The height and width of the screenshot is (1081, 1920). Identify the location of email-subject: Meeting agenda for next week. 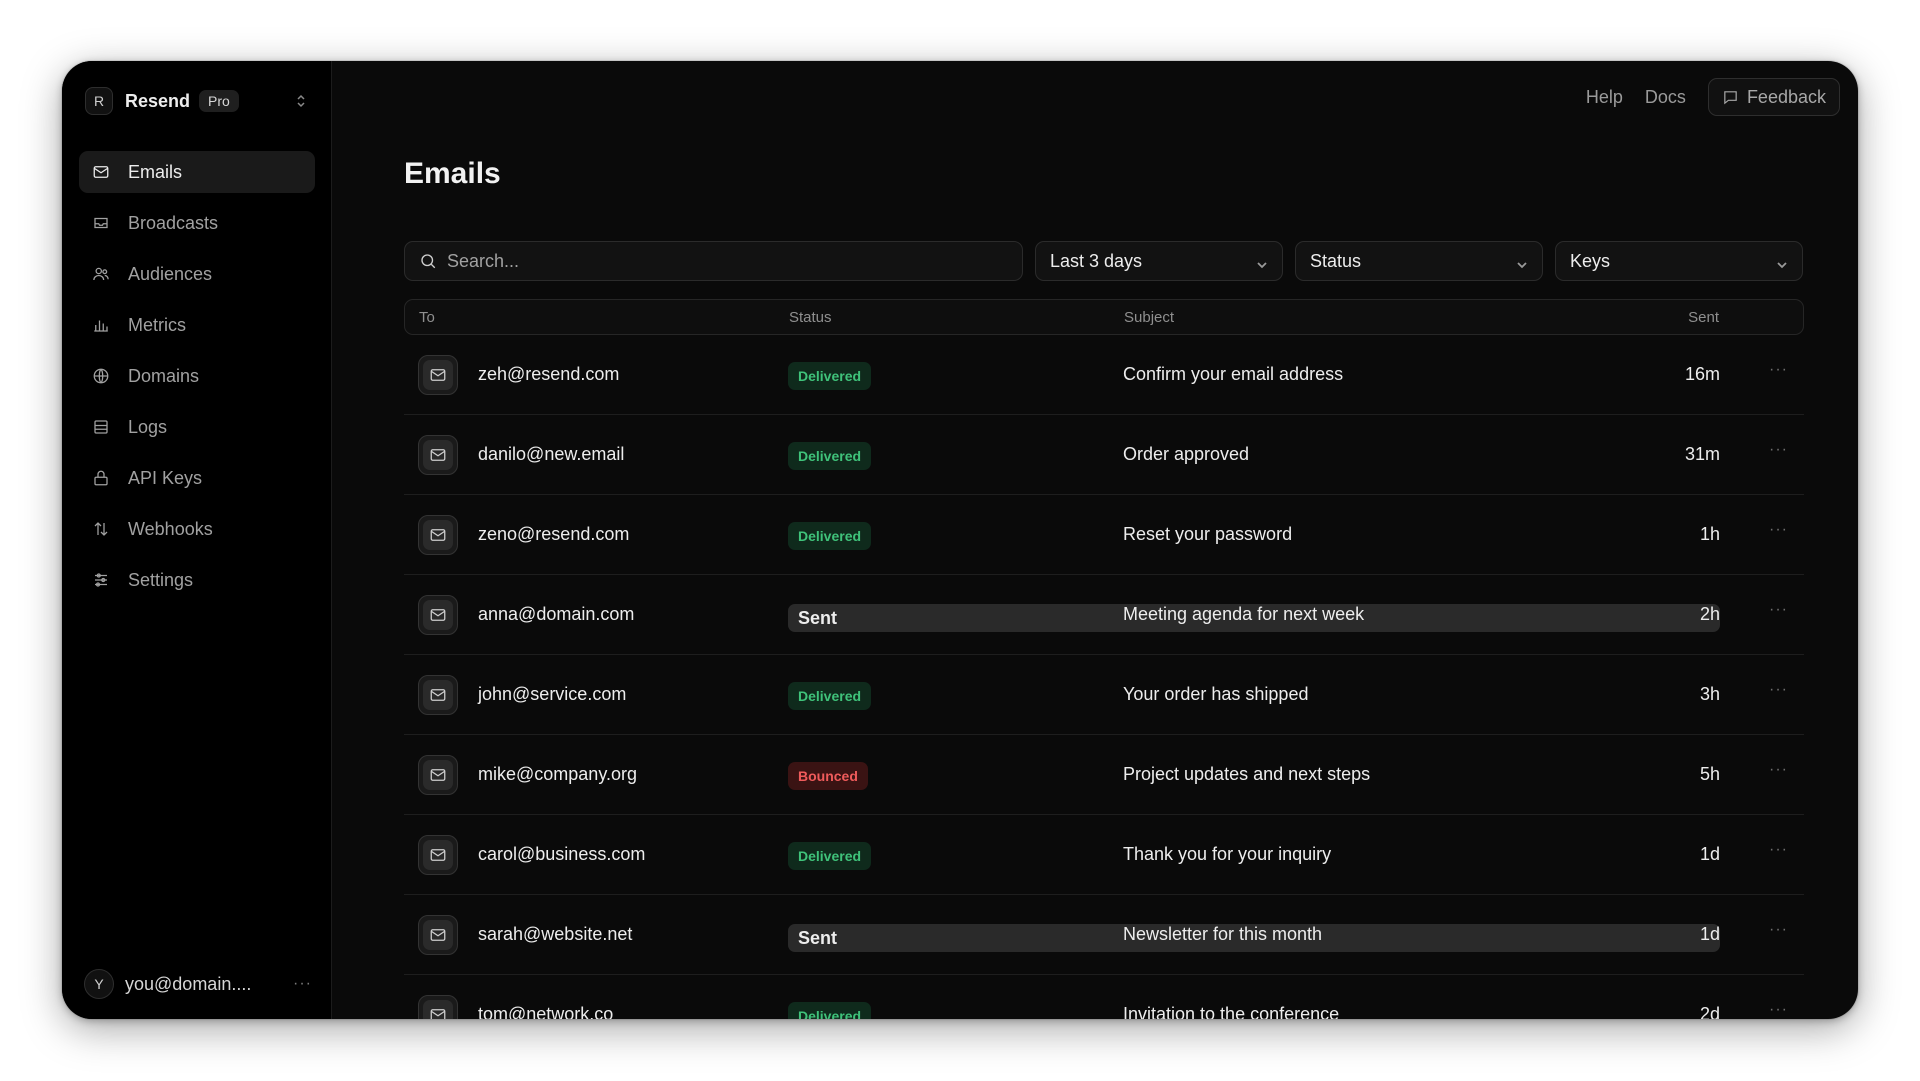
(1244, 614).